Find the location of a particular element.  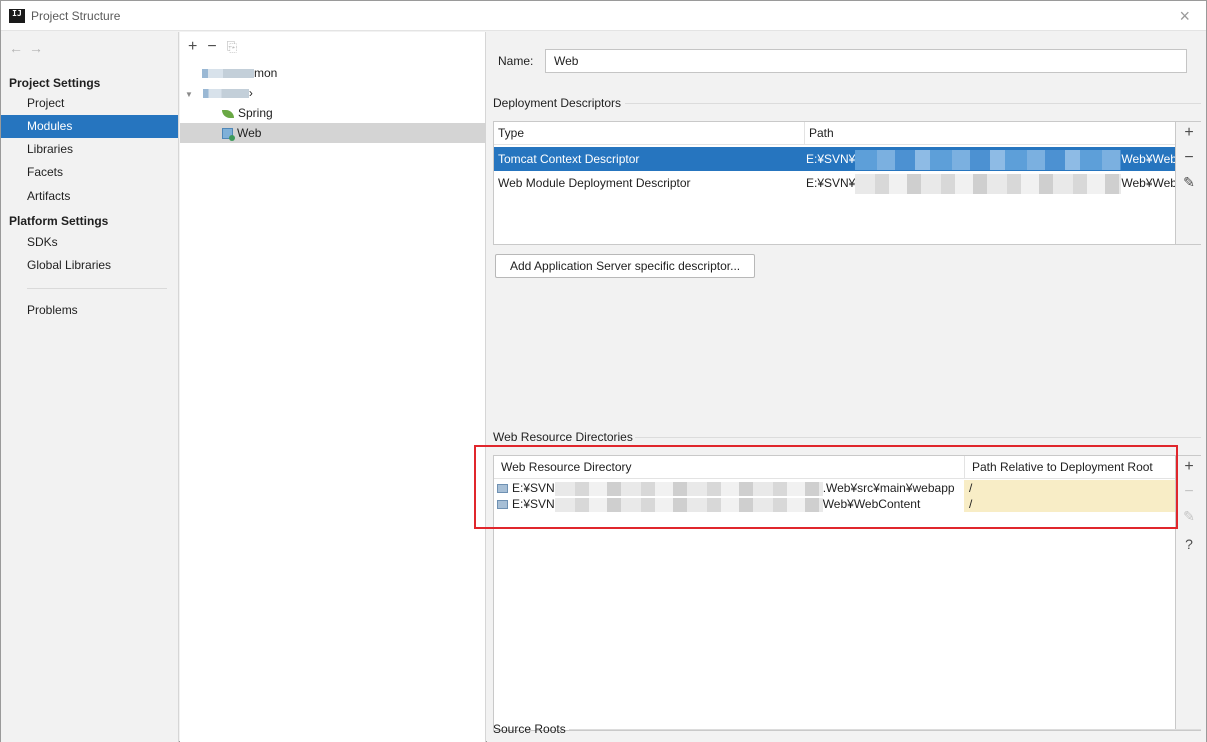

column-header-relative-path: Path Relative to Deployment Root is located at coordinates (1070, 467).